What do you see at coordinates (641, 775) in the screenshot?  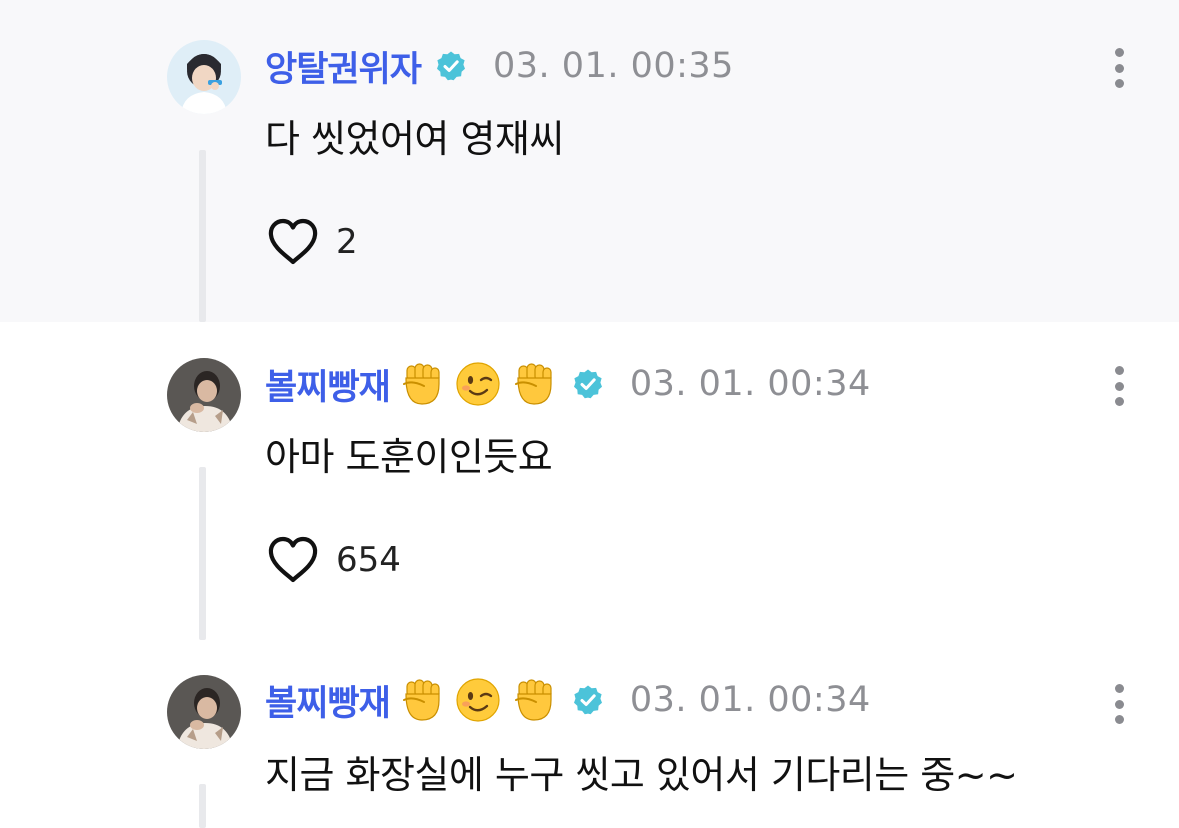 I see `comment-text: 지금 화장실에 누구 씻고 있어서 기다리는 중~~` at bounding box center [641, 775].